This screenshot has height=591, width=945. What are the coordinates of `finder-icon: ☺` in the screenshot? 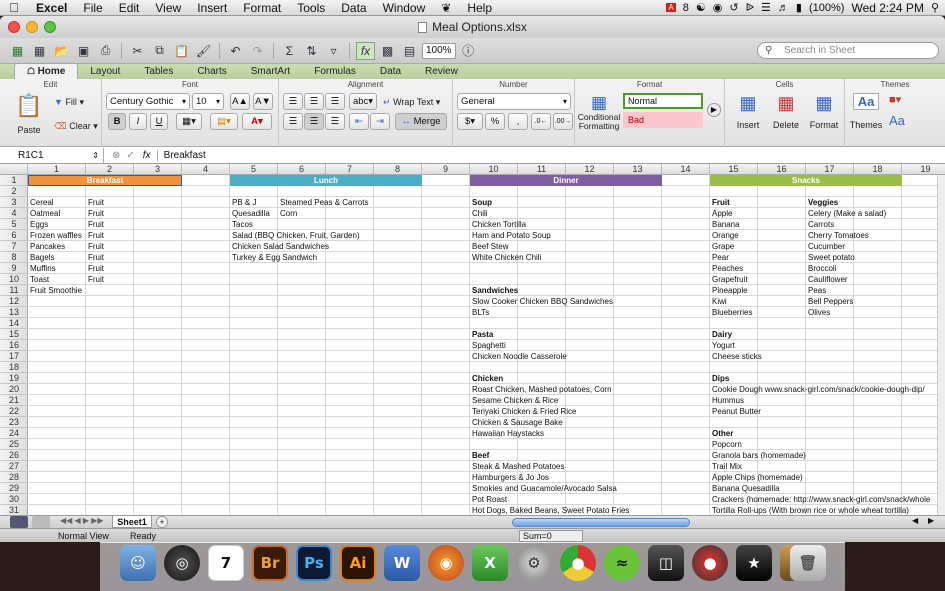 It's located at (138, 563).